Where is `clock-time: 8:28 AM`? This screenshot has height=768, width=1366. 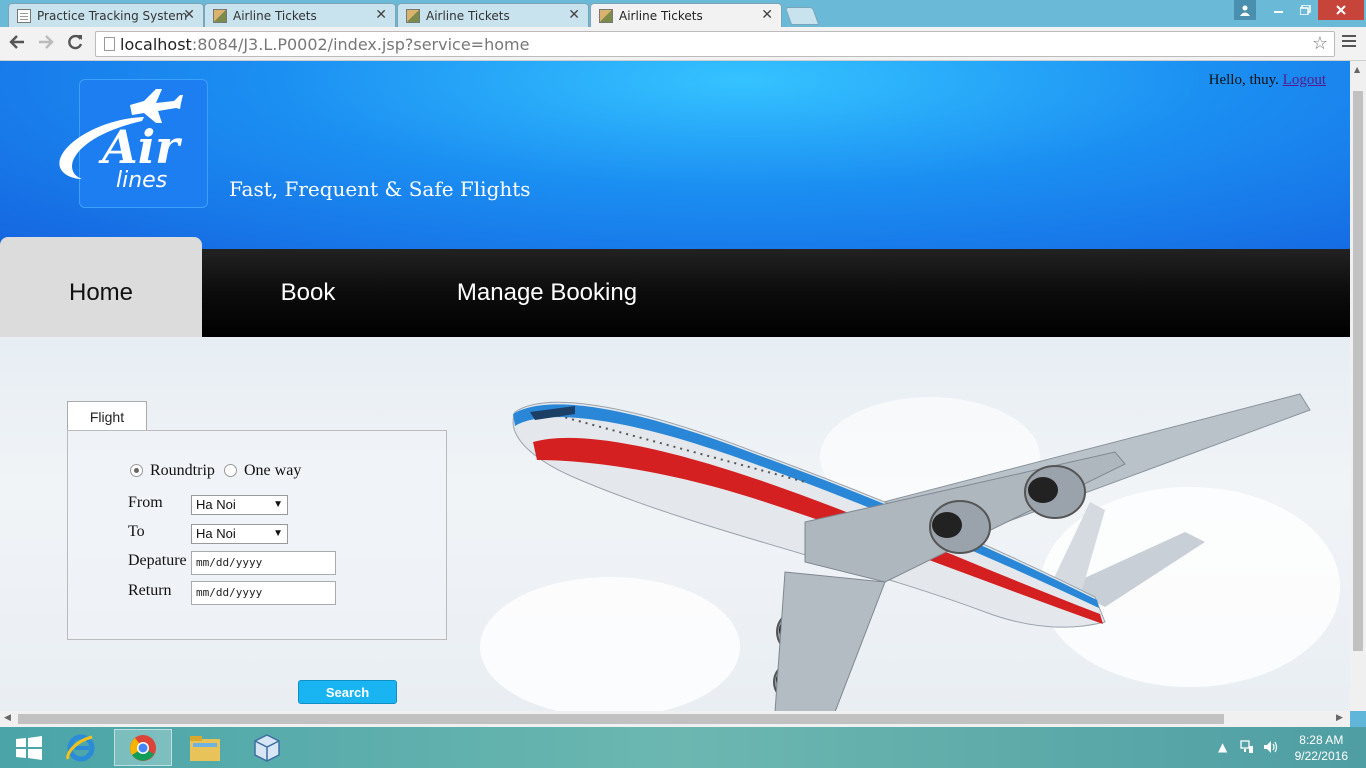 clock-time: 8:28 AM is located at coordinates (1321, 740).